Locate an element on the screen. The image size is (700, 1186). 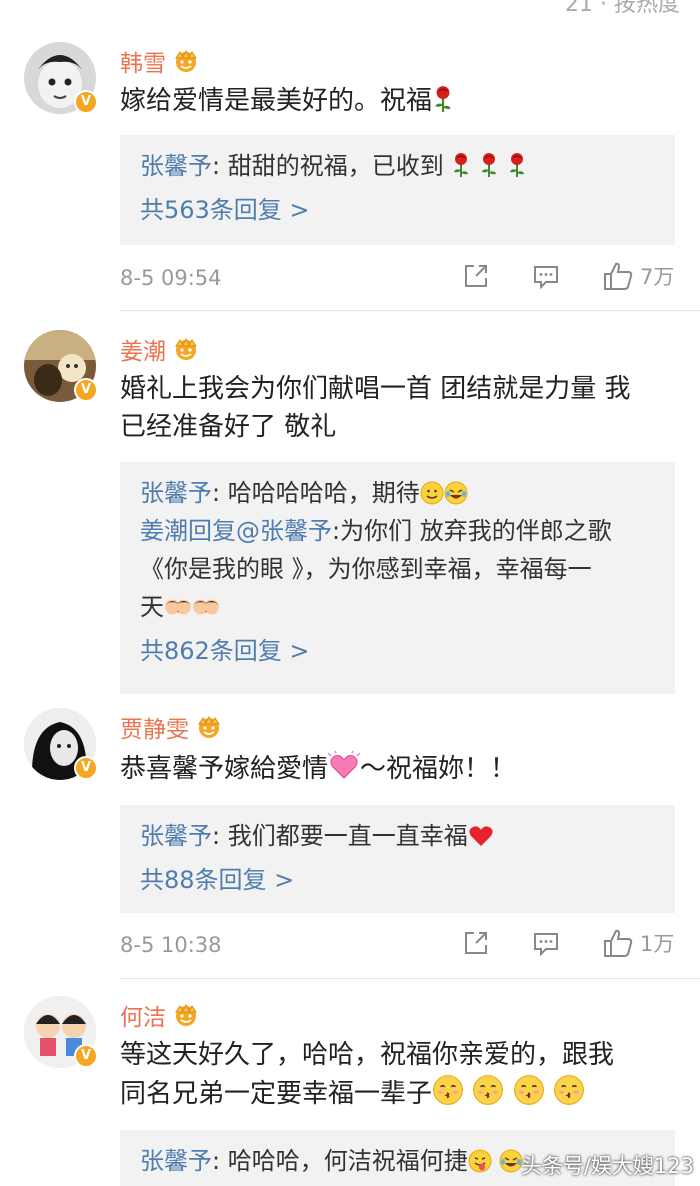
couple-icon is located at coordinates (178, 607).